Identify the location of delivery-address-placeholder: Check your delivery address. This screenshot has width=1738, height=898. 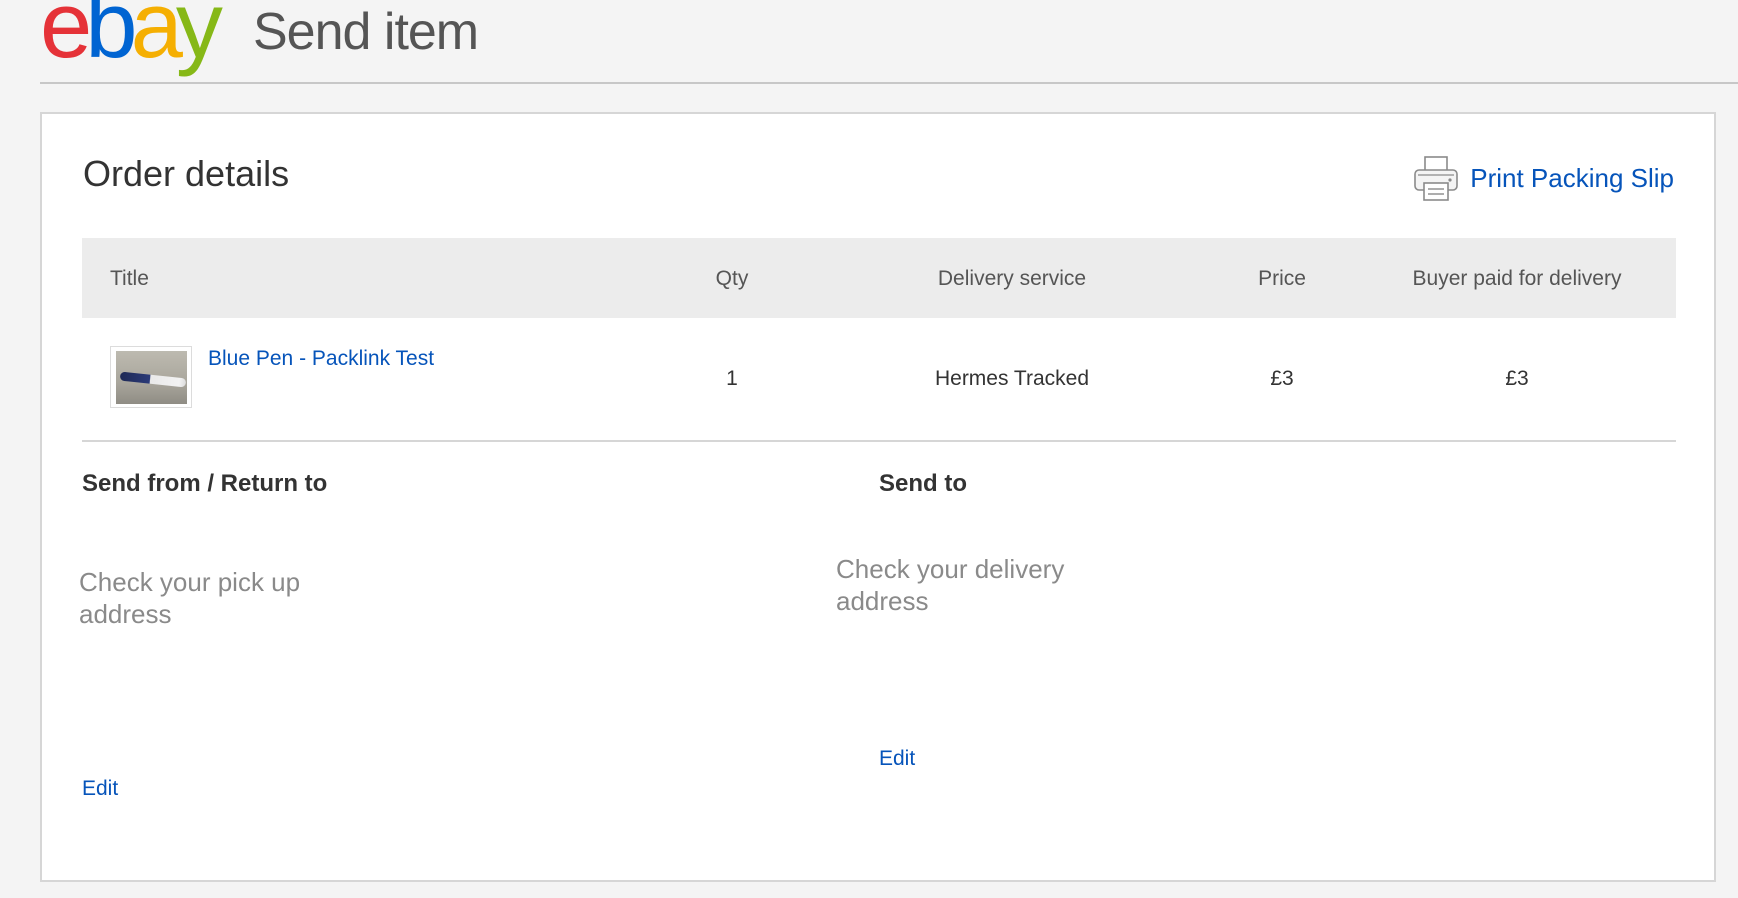
(950, 585).